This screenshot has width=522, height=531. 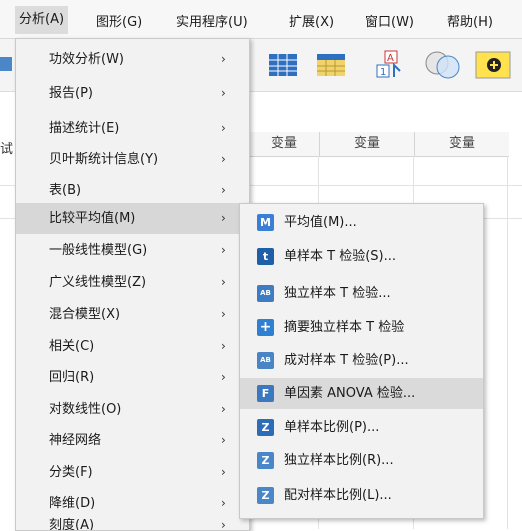 I want to click on venn-icon, so click(x=443, y=64).